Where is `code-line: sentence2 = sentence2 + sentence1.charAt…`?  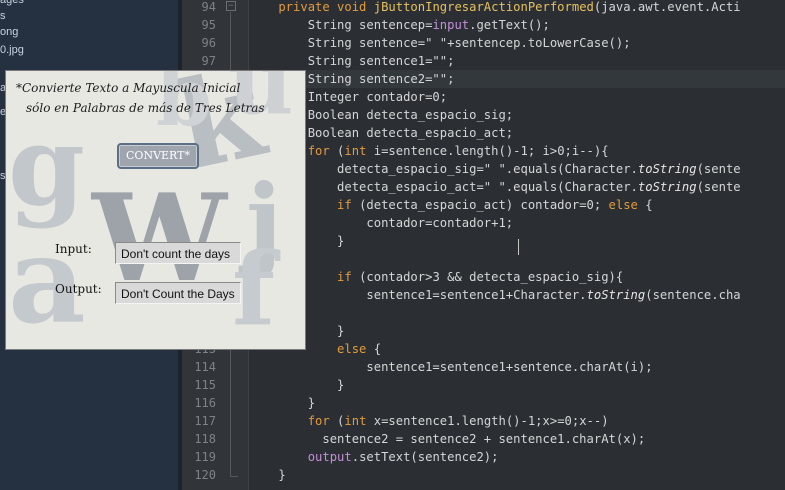
code-line: sentence2 = sentence2 + sentence1.charAt… is located at coordinates (447, 439).